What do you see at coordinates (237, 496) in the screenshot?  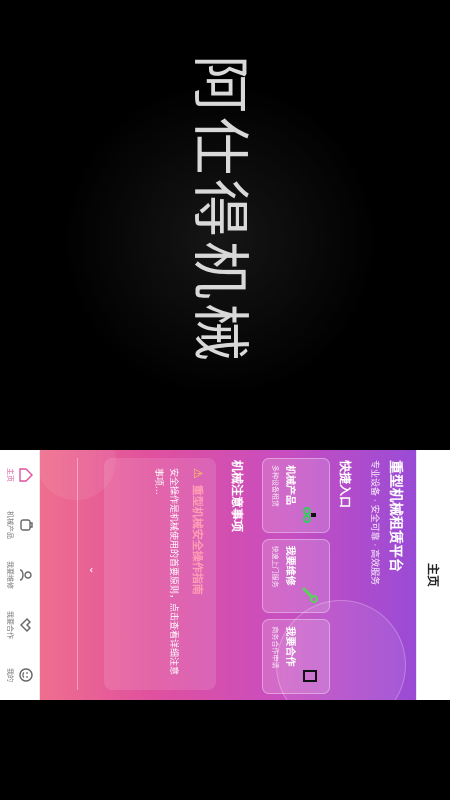 I see `notice-section-title: 机械注意事项` at bounding box center [237, 496].